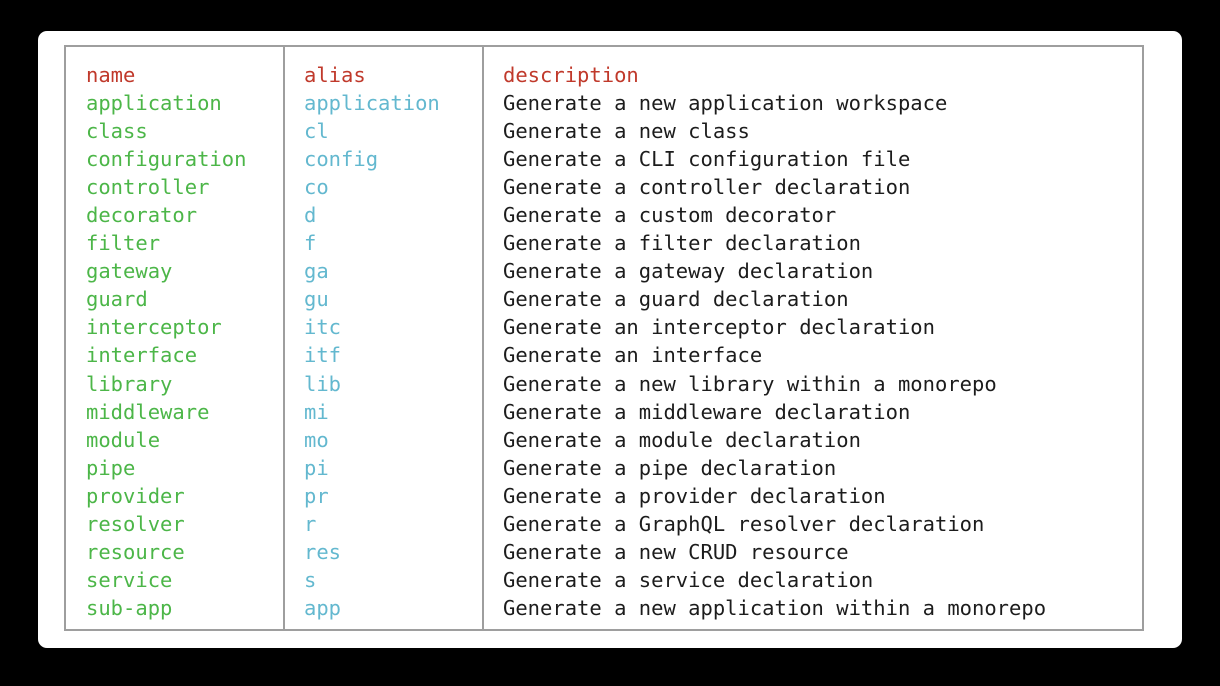  Describe the element at coordinates (316, 467) in the screenshot. I see `table-row: pi` at that location.